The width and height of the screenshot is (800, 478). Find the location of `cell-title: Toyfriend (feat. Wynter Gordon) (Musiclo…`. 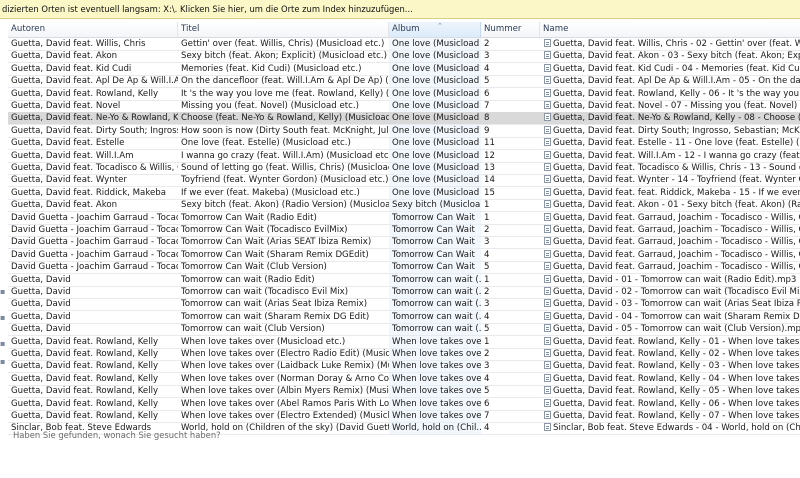

cell-title: Toyfriend (feat. Wynter Gordon) (Musiclo… is located at coordinates (285, 180).